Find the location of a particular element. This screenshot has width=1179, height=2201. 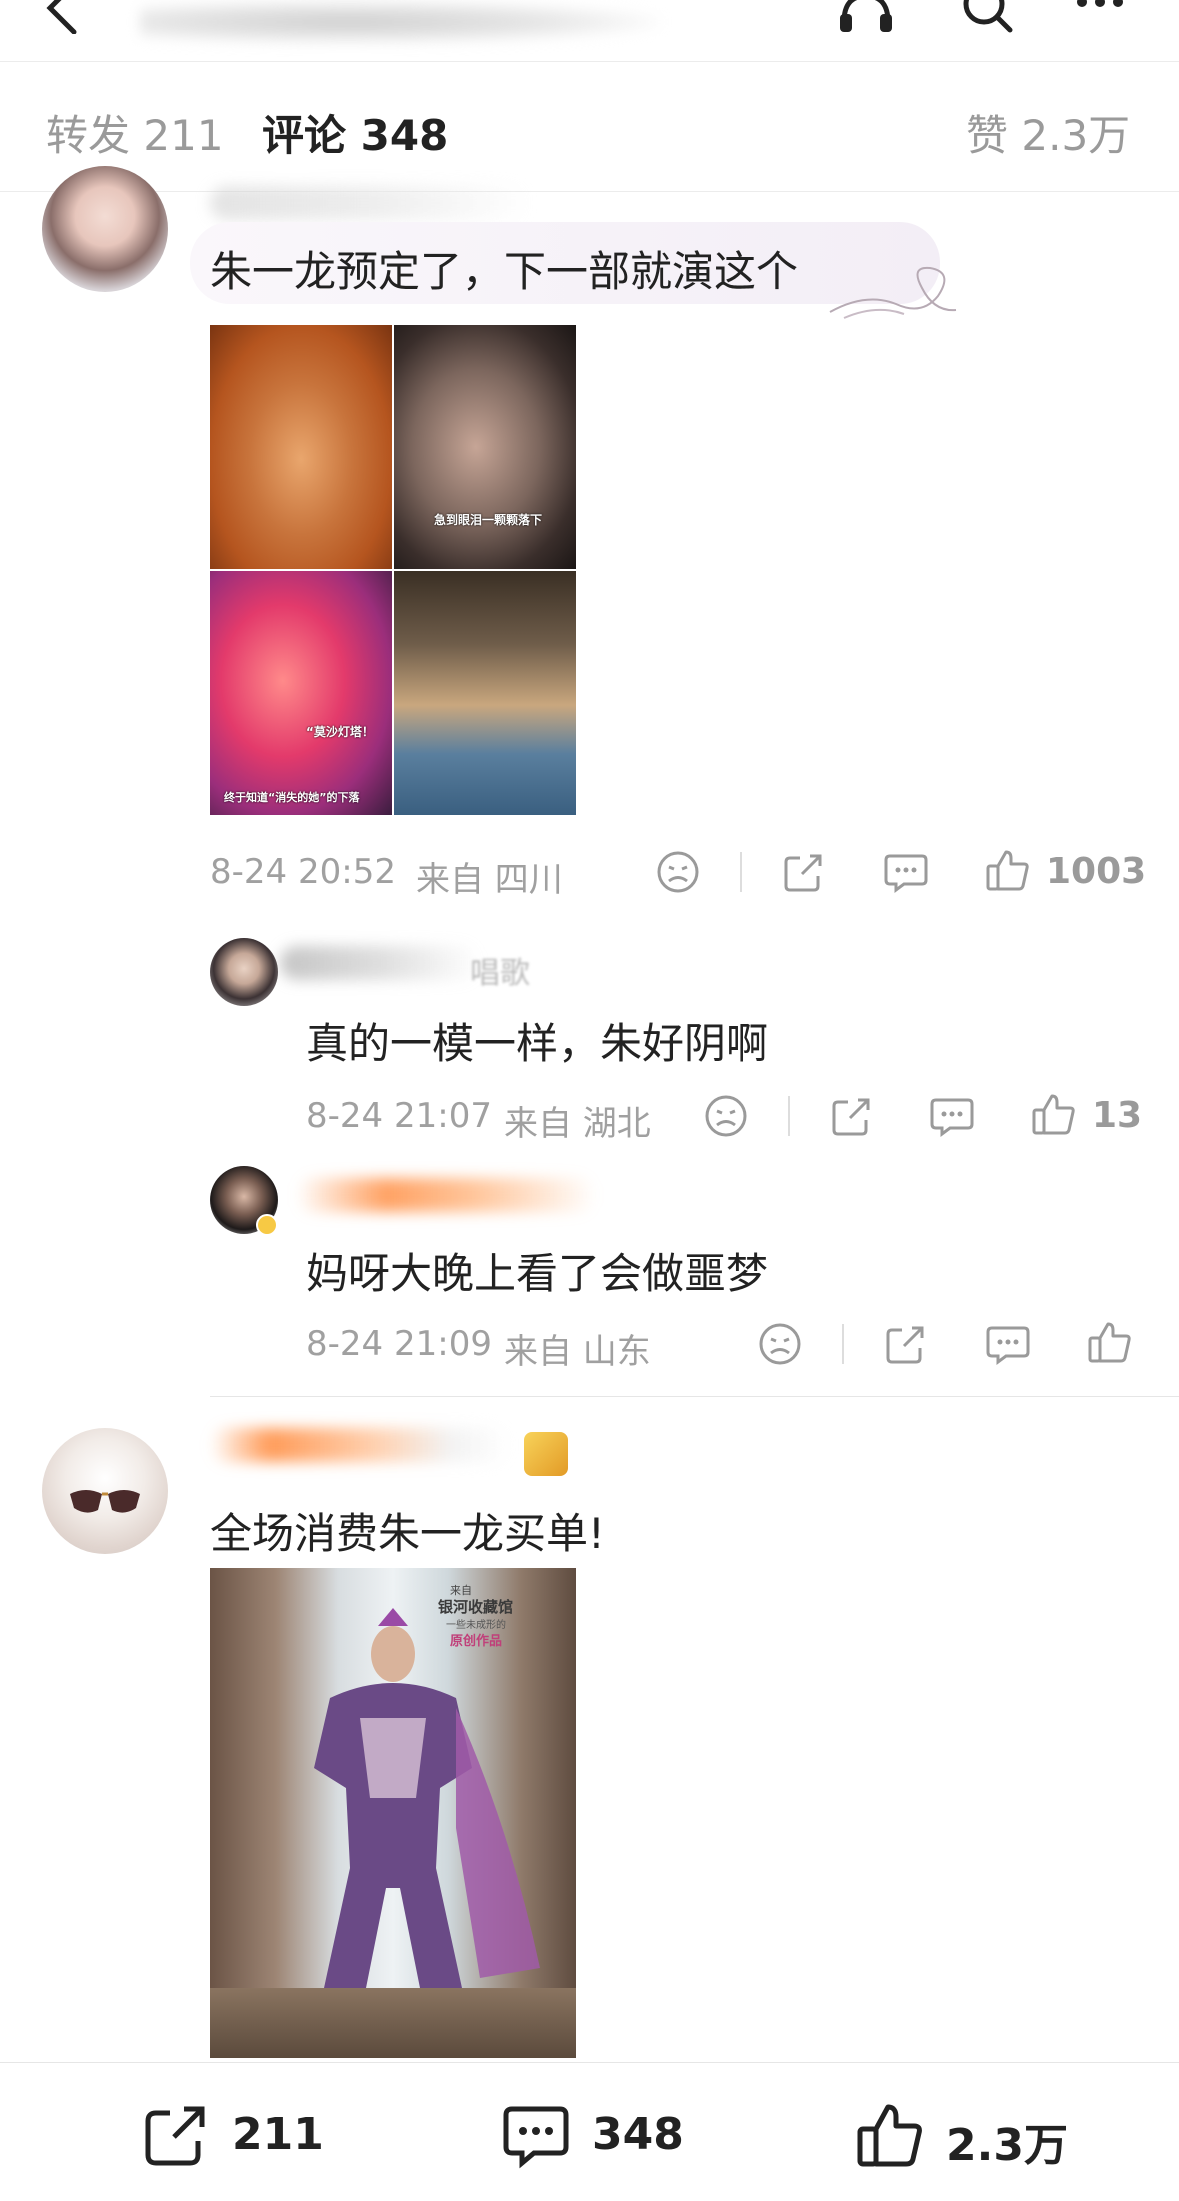

like-count: 1003 is located at coordinates (1096, 871).